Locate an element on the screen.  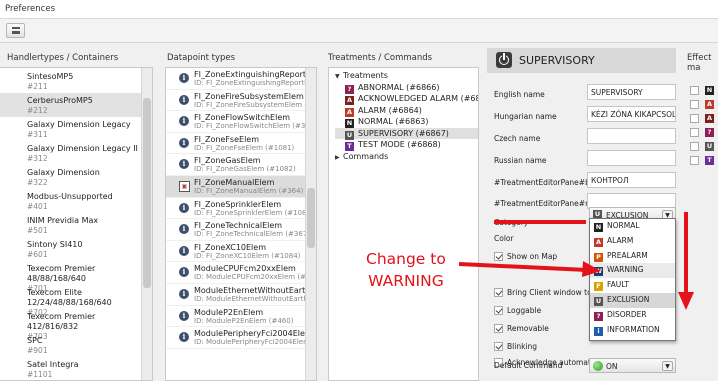
bring-client-label: Bring Client window to fr is located at coordinates (553, 292).